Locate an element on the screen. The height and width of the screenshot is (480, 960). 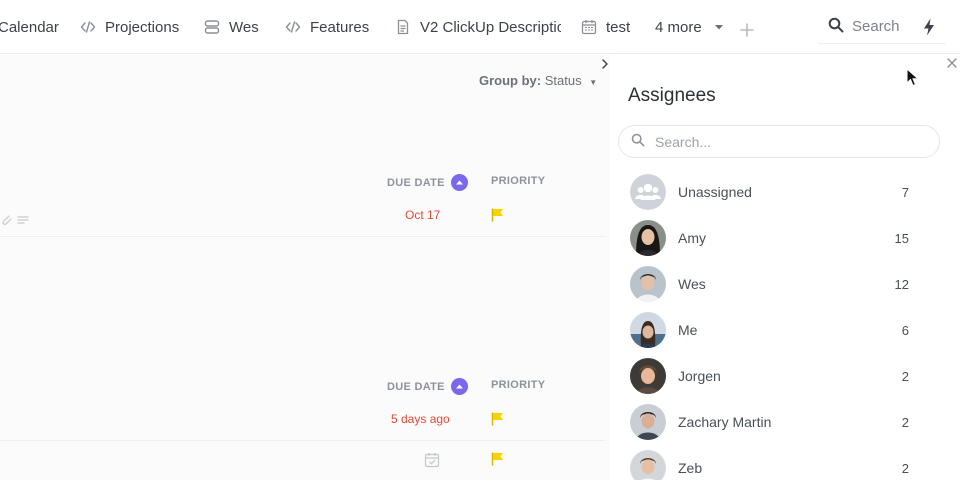
calendar-icon is located at coordinates (589, 27).